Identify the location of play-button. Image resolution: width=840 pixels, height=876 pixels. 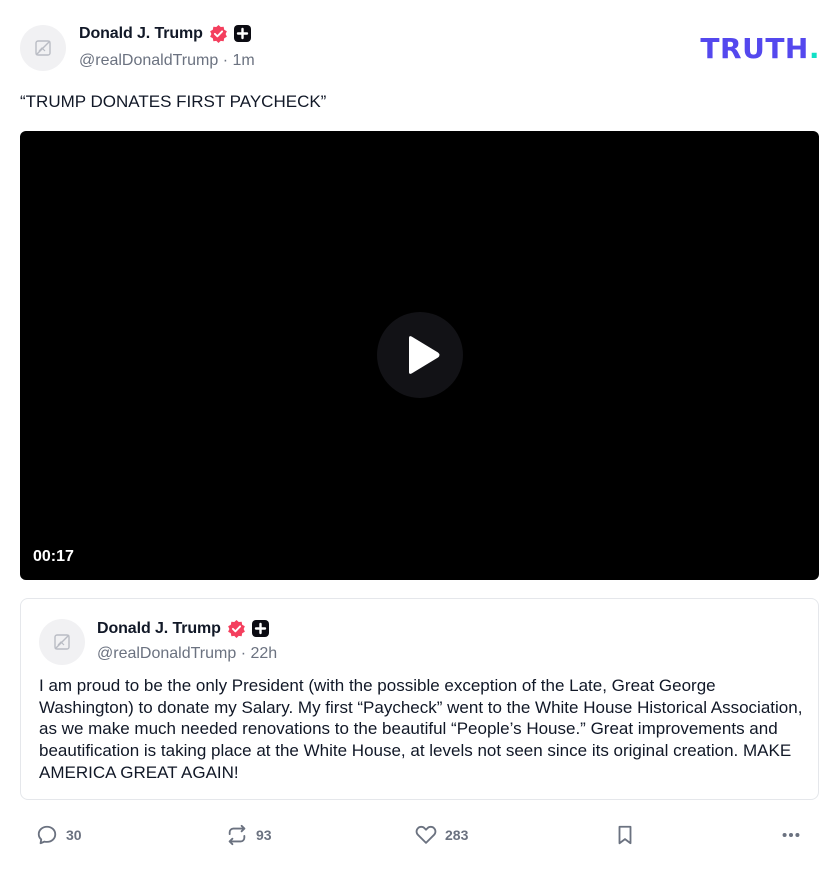
(420, 355).